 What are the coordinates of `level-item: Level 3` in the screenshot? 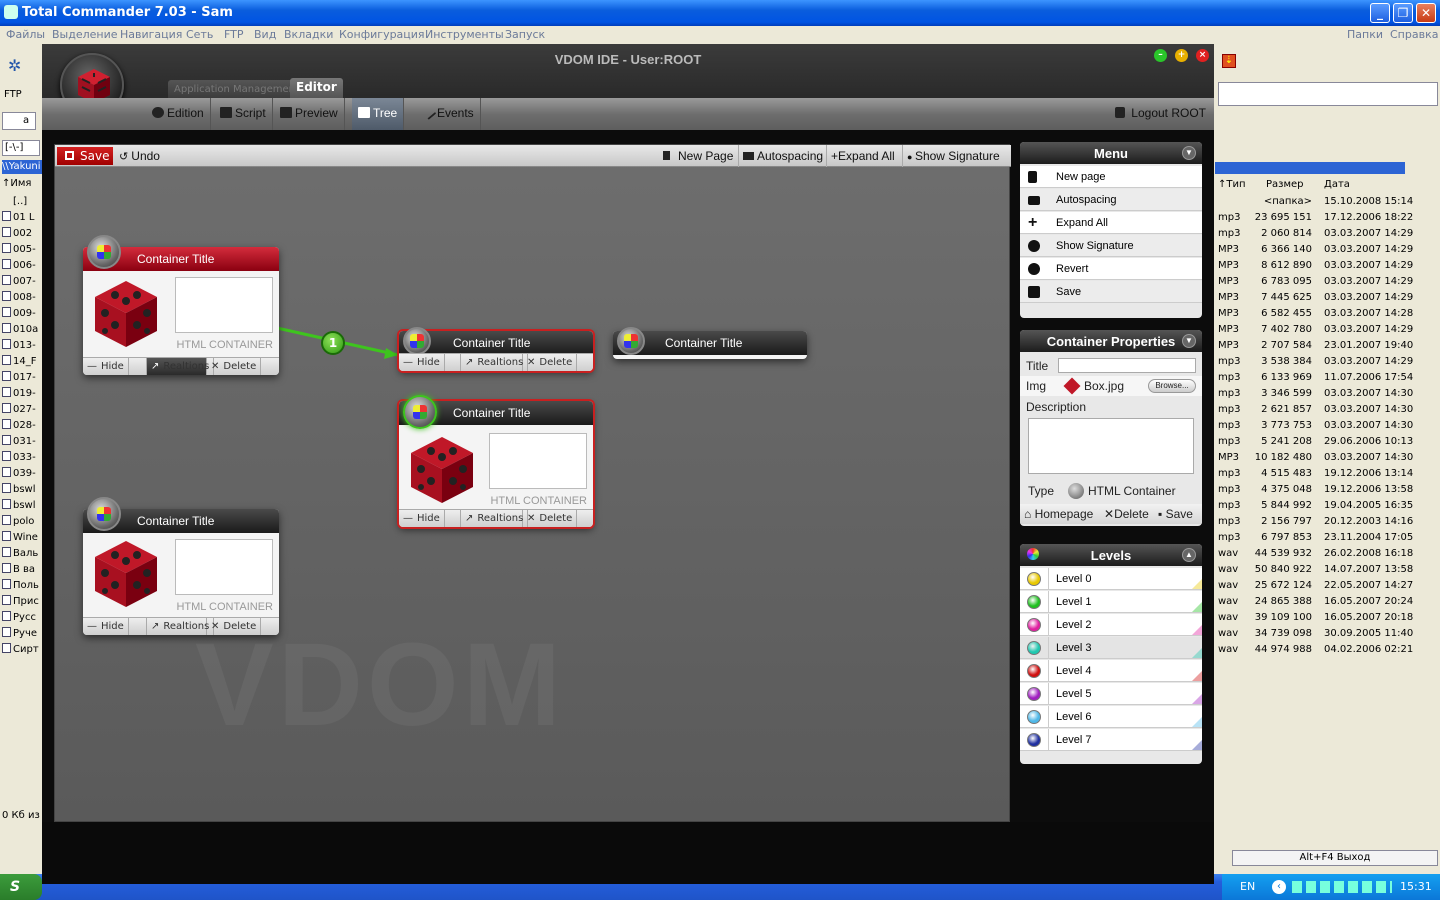 It's located at (1111, 648).